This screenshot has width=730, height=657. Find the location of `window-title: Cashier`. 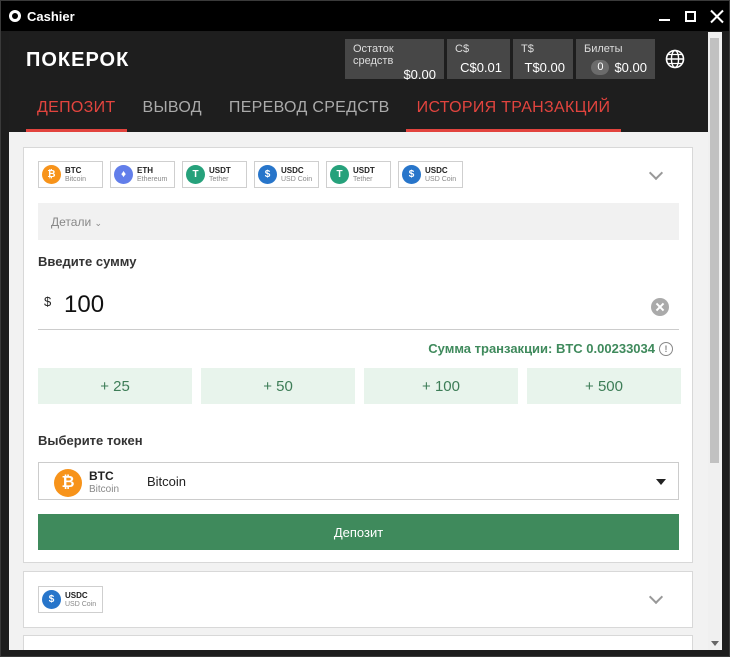

window-title: Cashier is located at coordinates (51, 16).